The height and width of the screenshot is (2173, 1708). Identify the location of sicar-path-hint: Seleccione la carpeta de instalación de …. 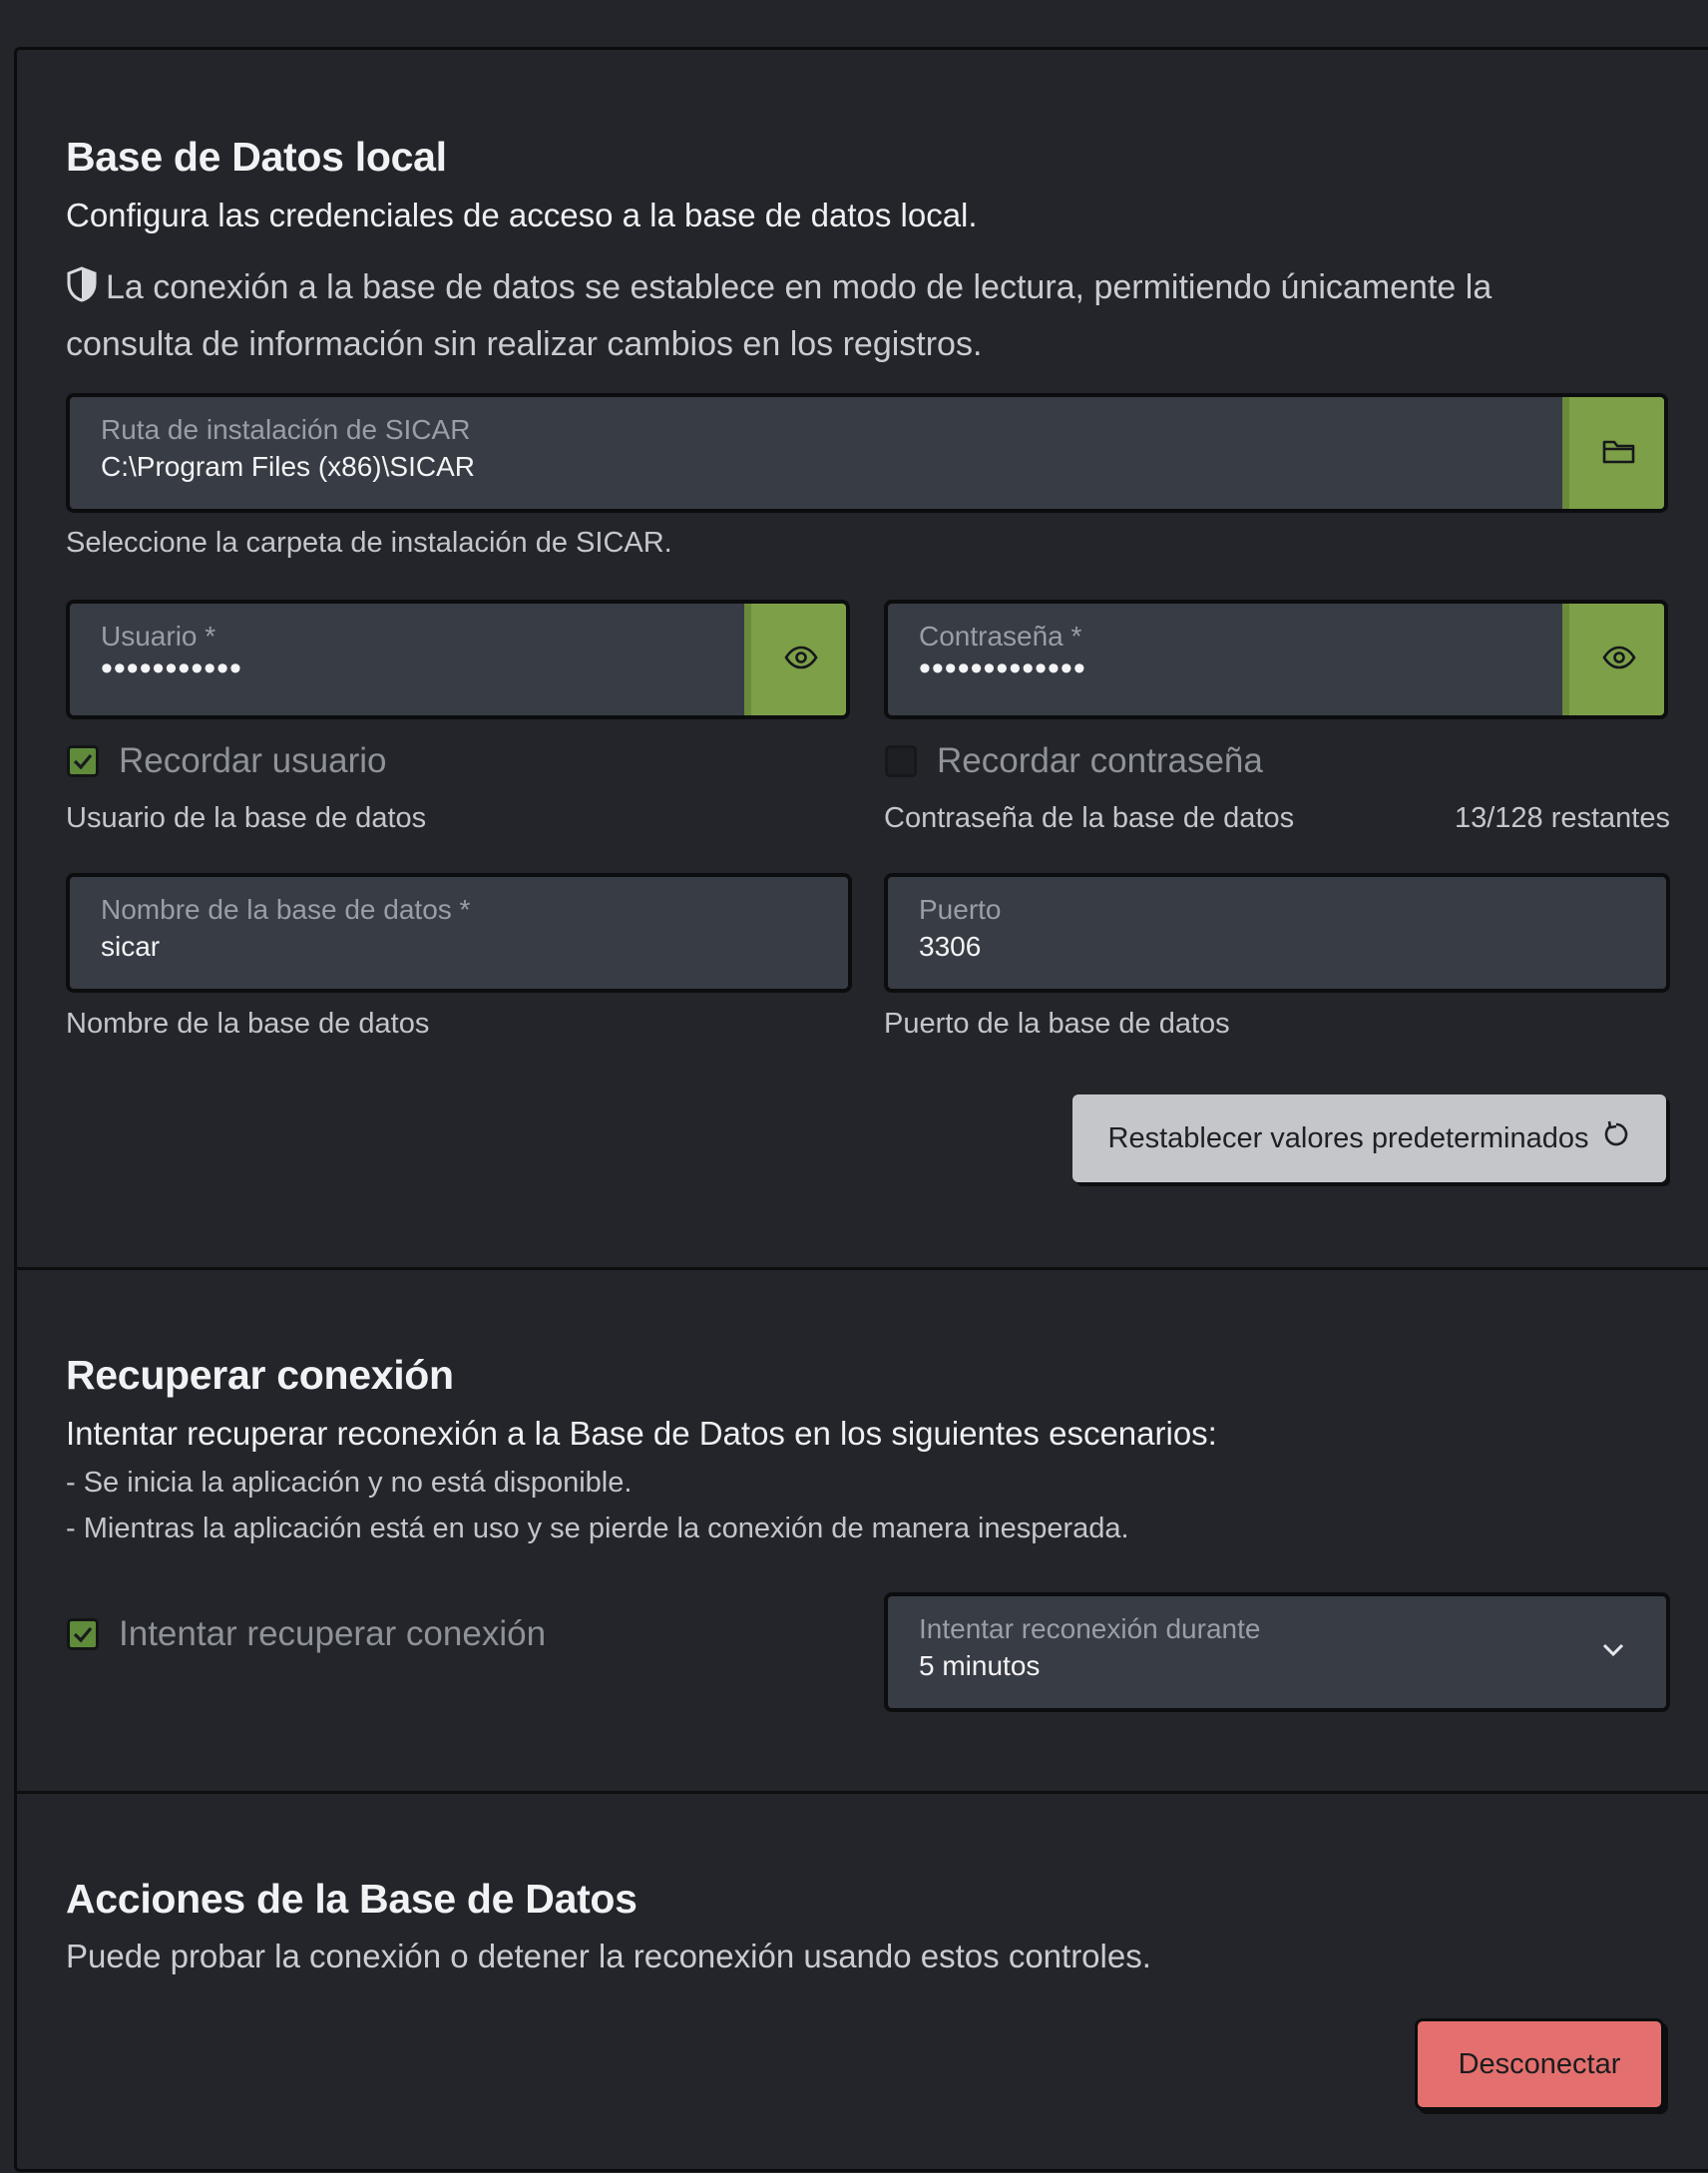
(369, 543).